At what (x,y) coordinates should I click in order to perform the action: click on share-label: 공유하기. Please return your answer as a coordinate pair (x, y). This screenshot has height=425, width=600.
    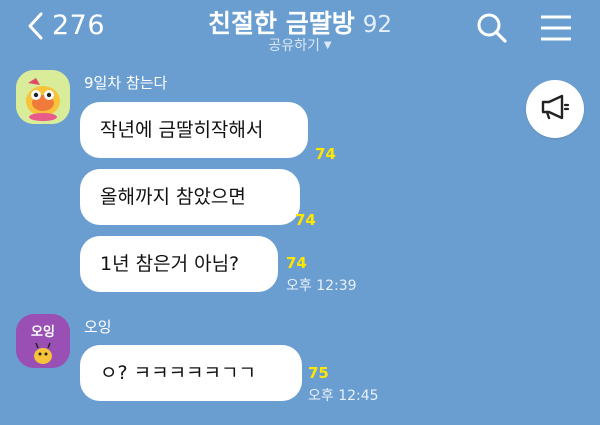
    Looking at the image, I should click on (294, 46).